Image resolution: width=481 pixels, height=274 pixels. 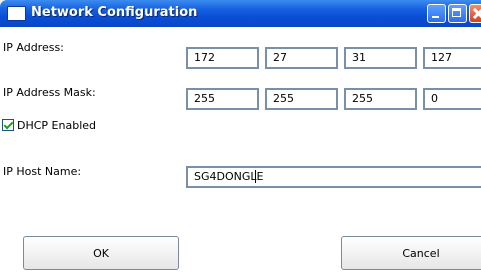 I want to click on ip-mask-label: IP Address Mask:, so click(x=49, y=92).